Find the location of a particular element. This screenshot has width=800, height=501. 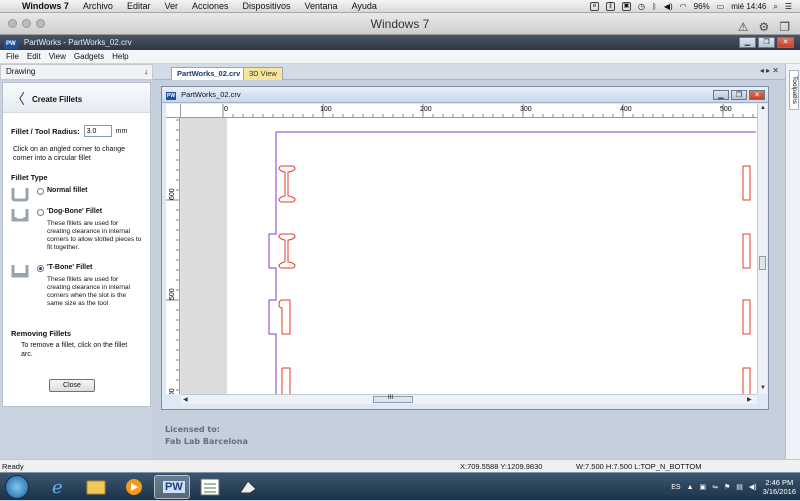

system-tray: ES ▲ ▣ ⇋ ⚑ ▤ ◀) 2:46 PM 3/16/2016 is located at coordinates (733, 487).